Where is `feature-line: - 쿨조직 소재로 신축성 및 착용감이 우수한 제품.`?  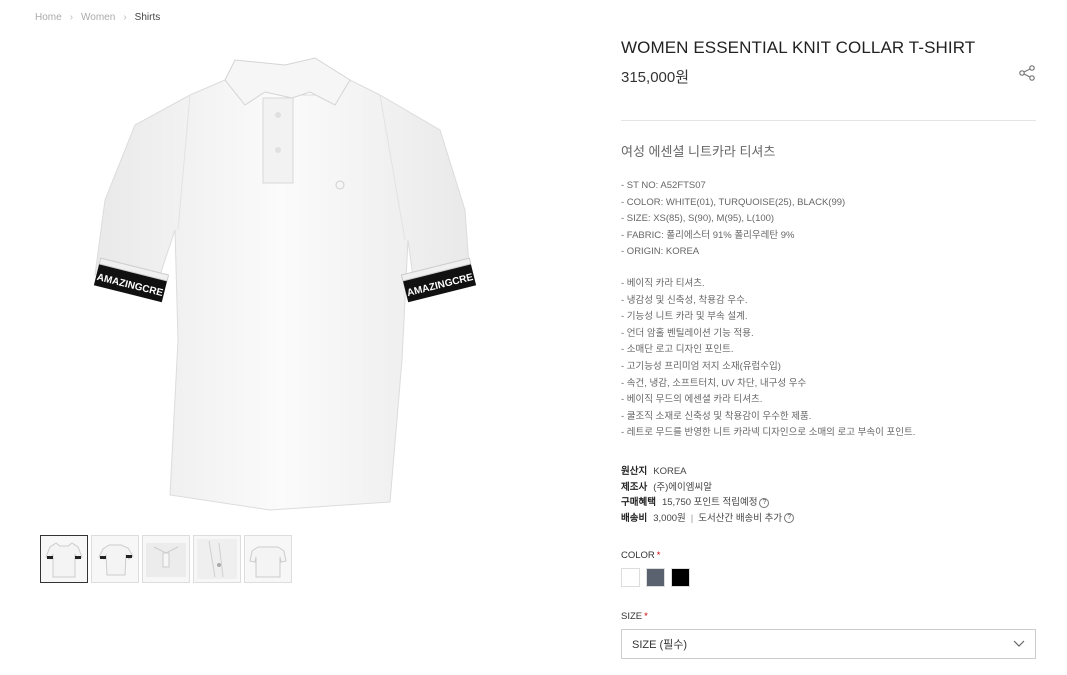
feature-line: - 쿨조직 소재로 신축성 및 착용감이 우수한 제품. is located at coordinates (716, 416).